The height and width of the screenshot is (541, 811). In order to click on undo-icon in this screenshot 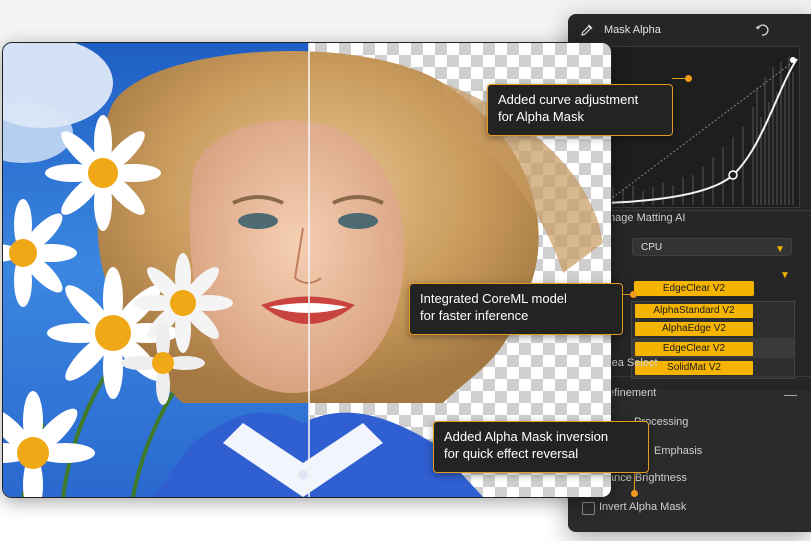, I will do `click(762, 30)`.